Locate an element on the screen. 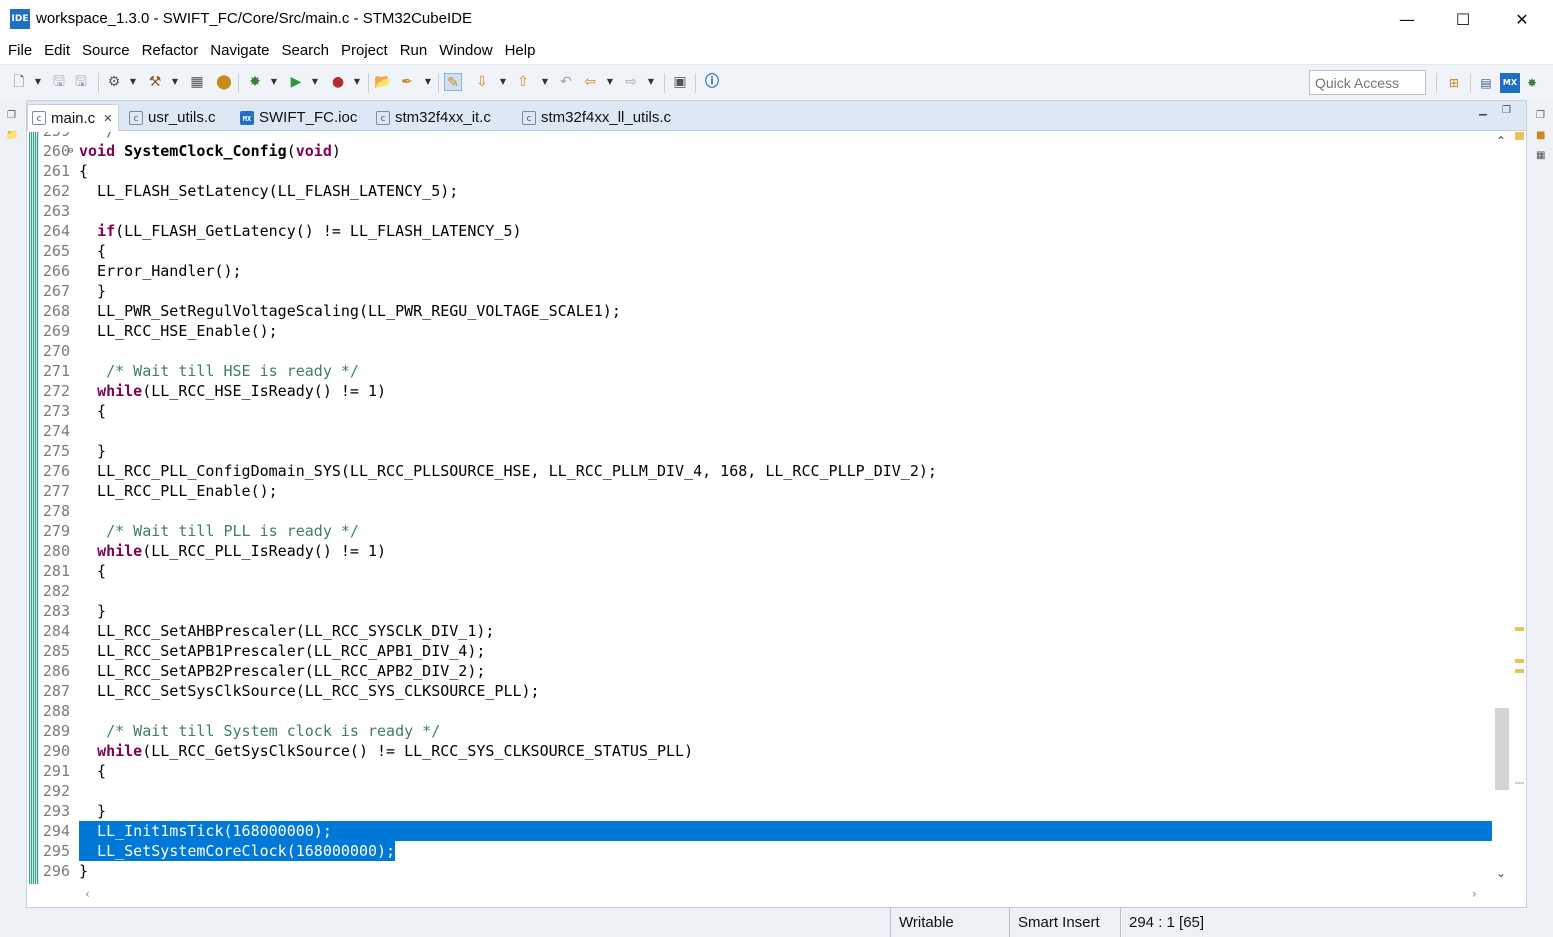 Image resolution: width=1553 pixels, height=937 pixels. quick-access-input is located at coordinates (1367, 82).